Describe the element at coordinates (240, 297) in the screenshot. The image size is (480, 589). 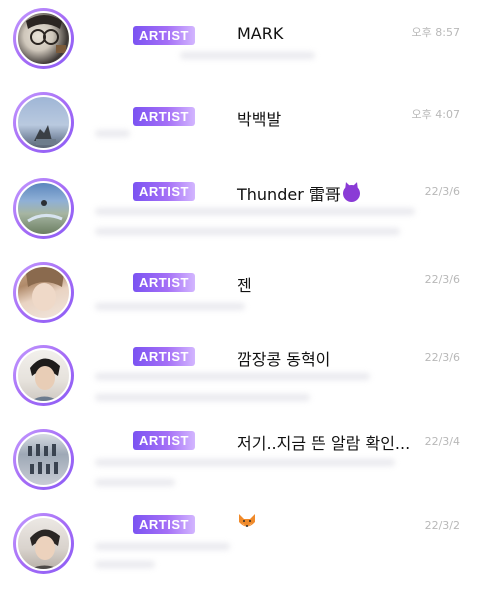
I see `conversation-row: ARTIST 젠 22/3/6` at that location.